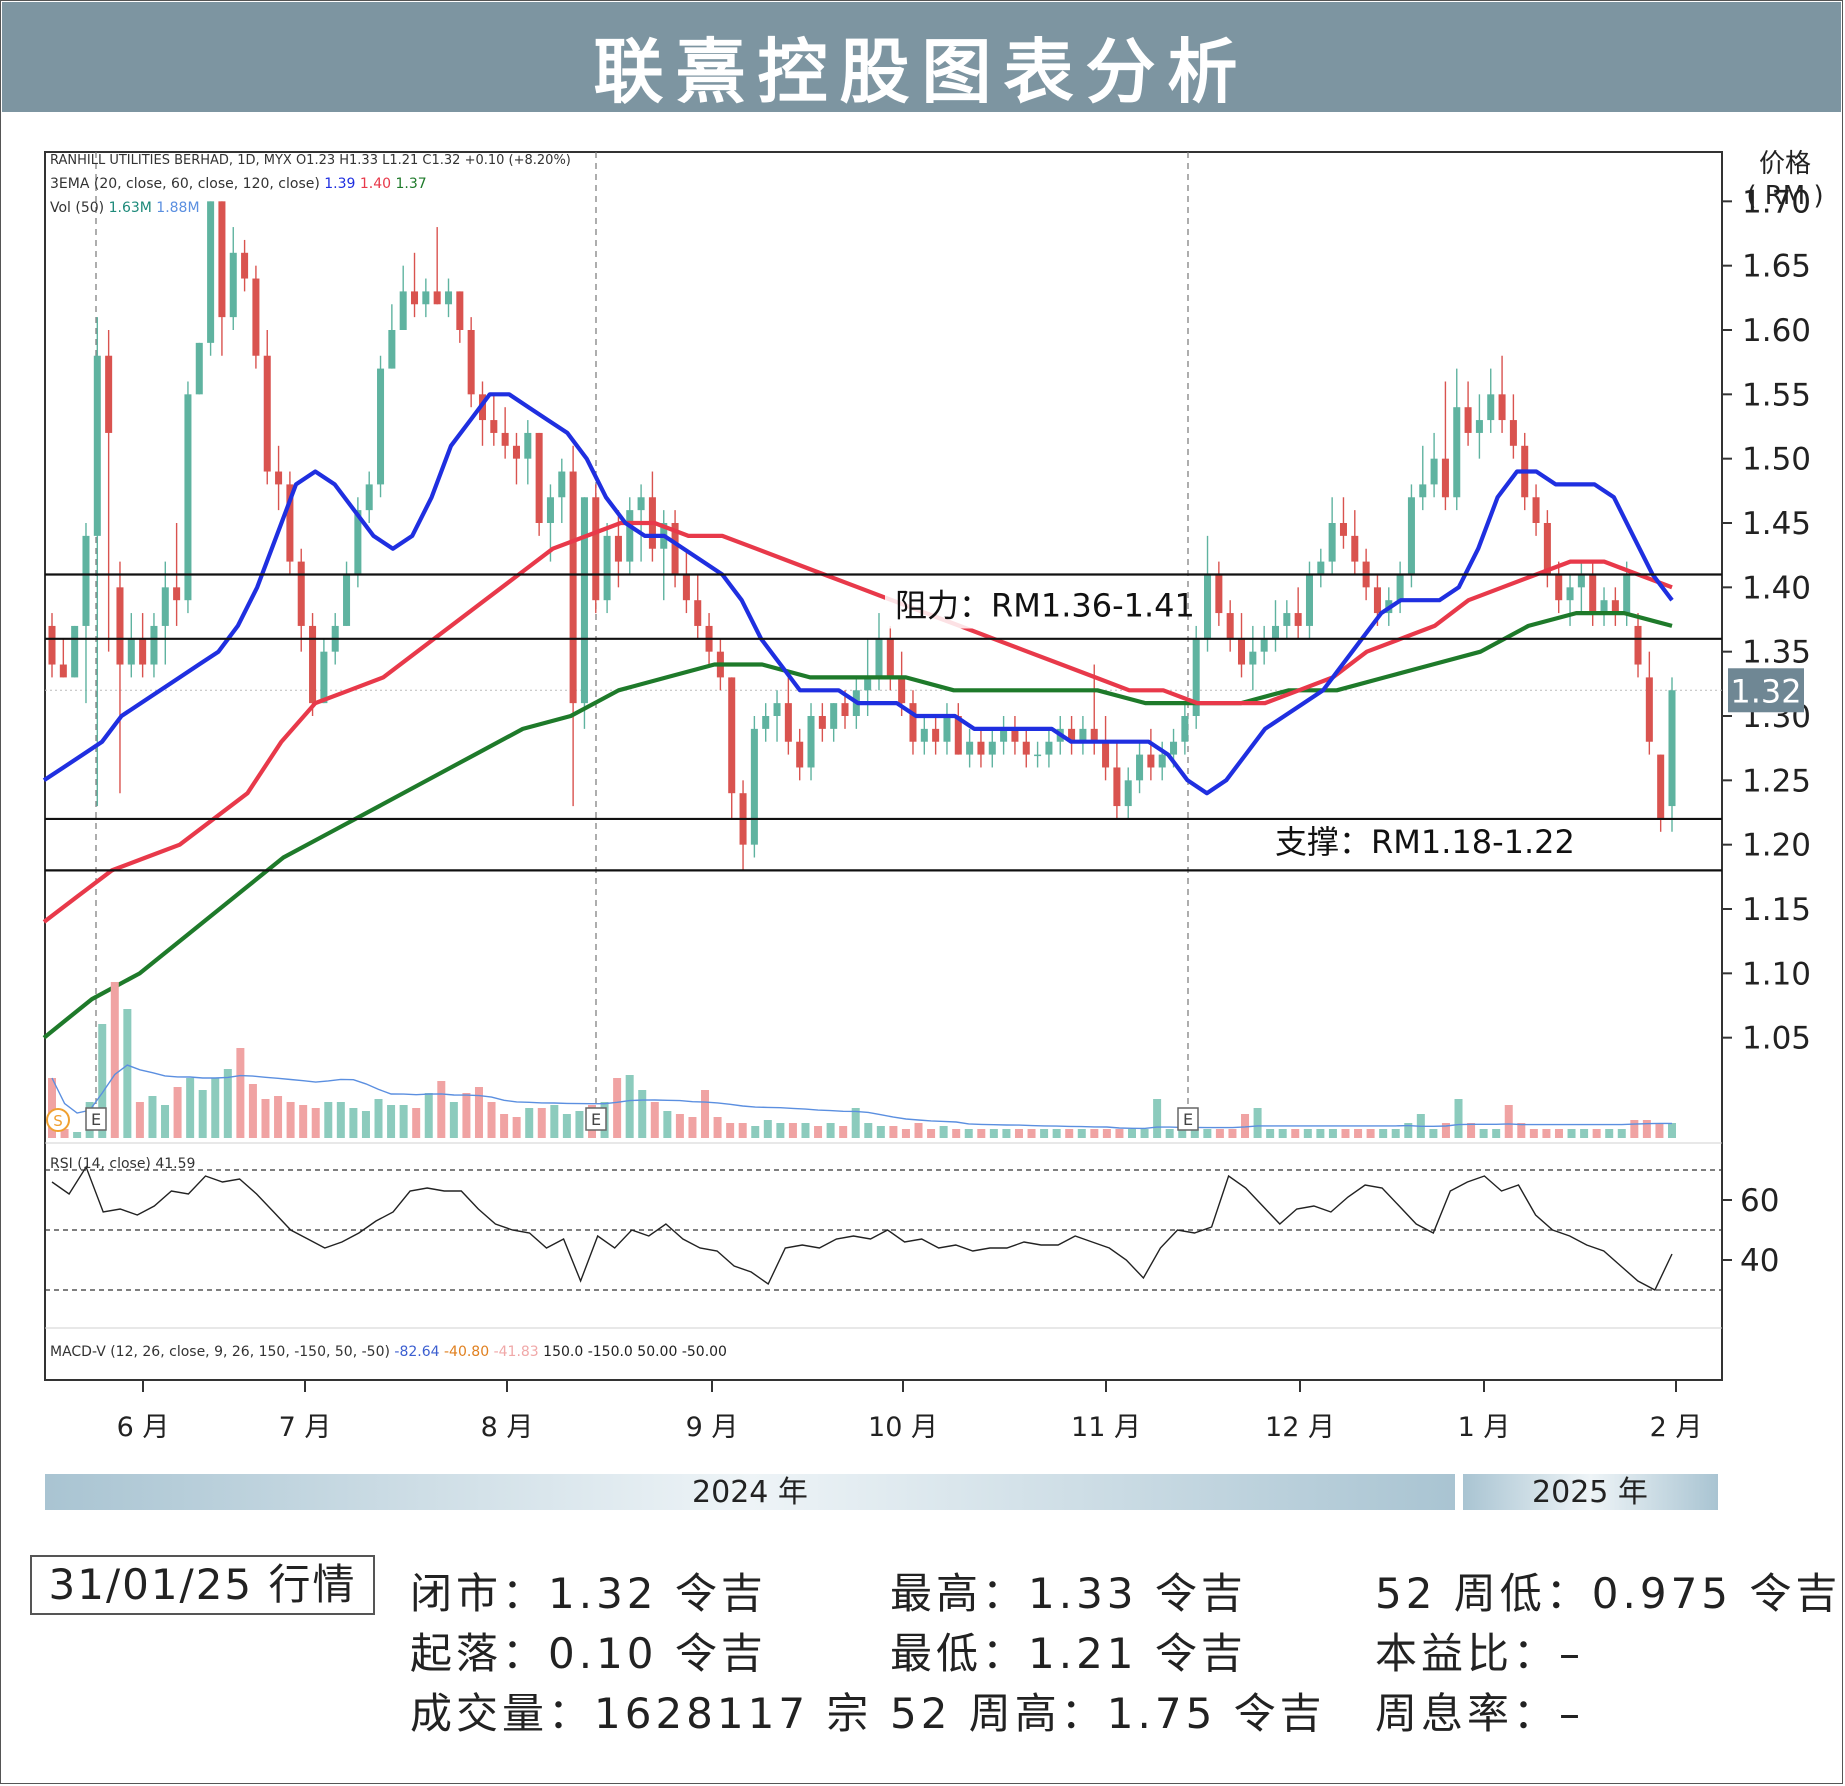  I want to click on rsi-tick-label: 40, so click(1759, 1261).